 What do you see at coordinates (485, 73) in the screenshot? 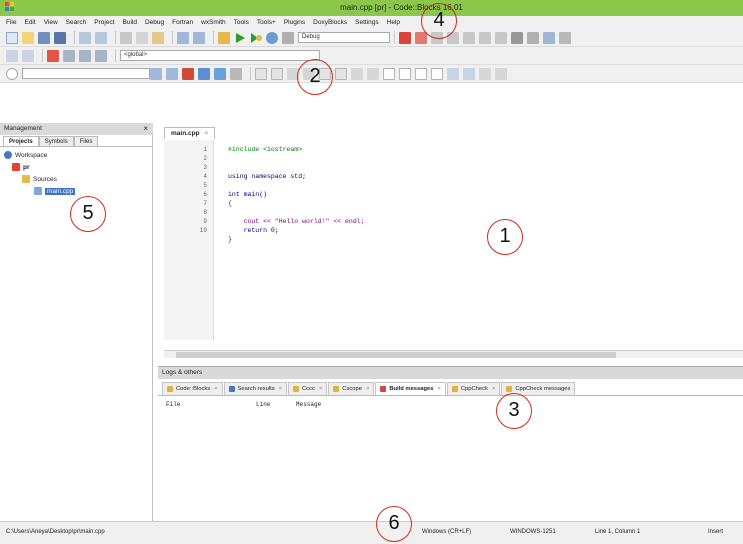
I see `spell-icon` at bounding box center [485, 73].